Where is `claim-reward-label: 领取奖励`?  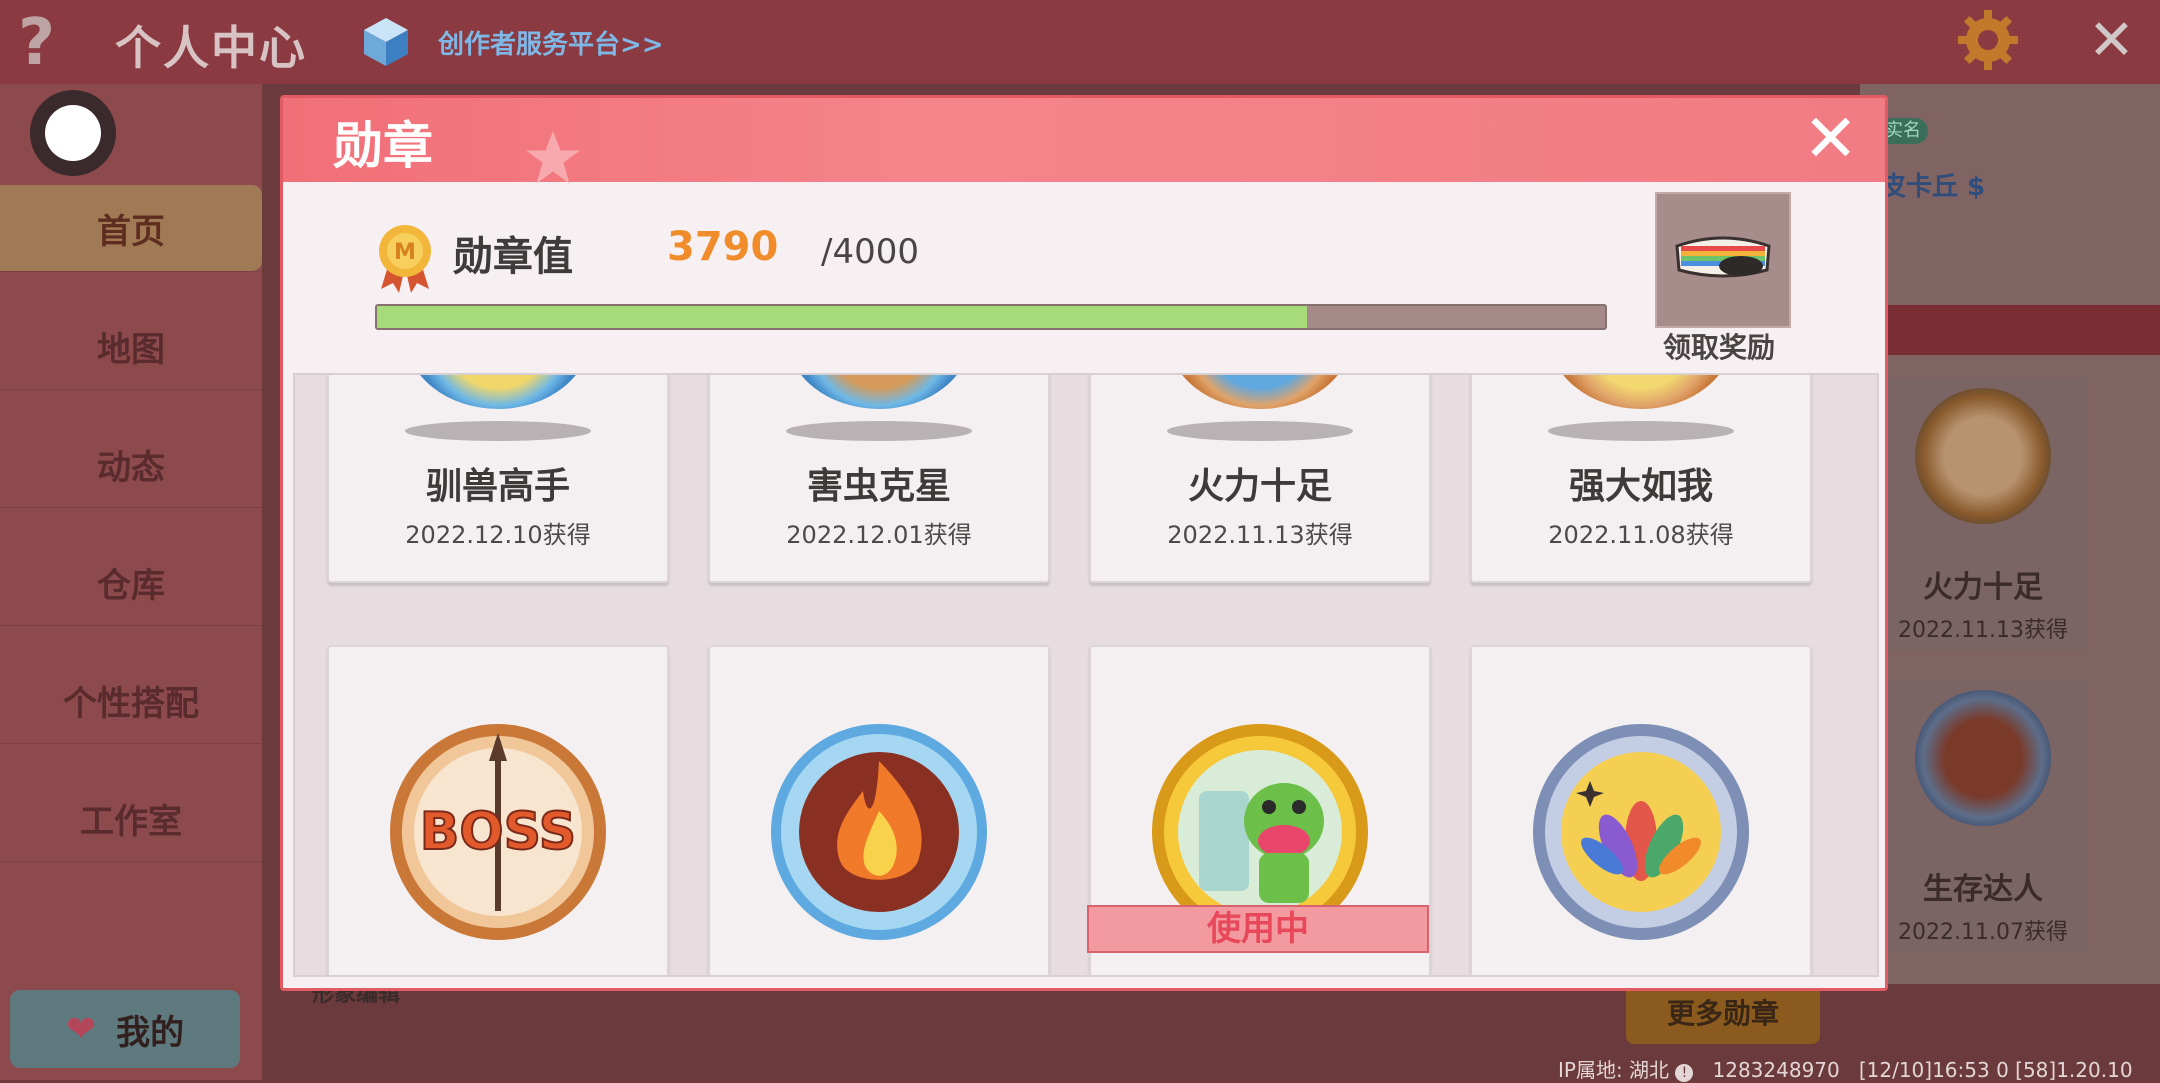 claim-reward-label: 领取奖励 is located at coordinates (1719, 346).